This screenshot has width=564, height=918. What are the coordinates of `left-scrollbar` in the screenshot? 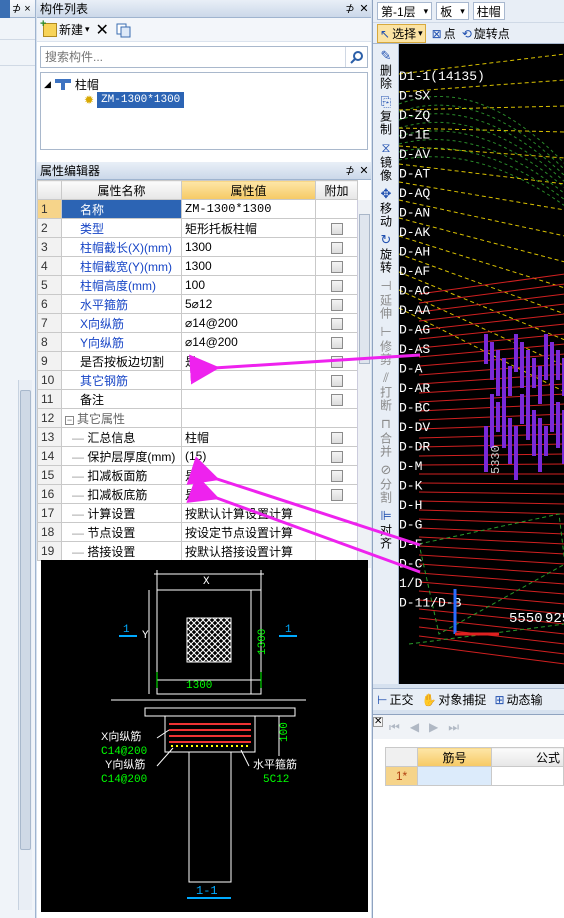 It's located at (25, 645).